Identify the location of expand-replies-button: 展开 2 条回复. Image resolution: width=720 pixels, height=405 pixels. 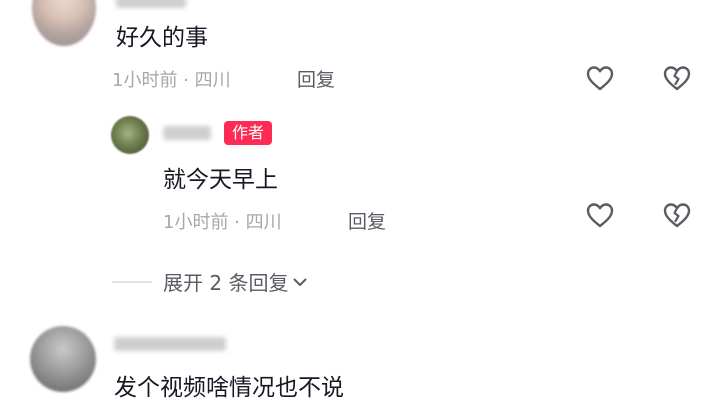
(235, 281).